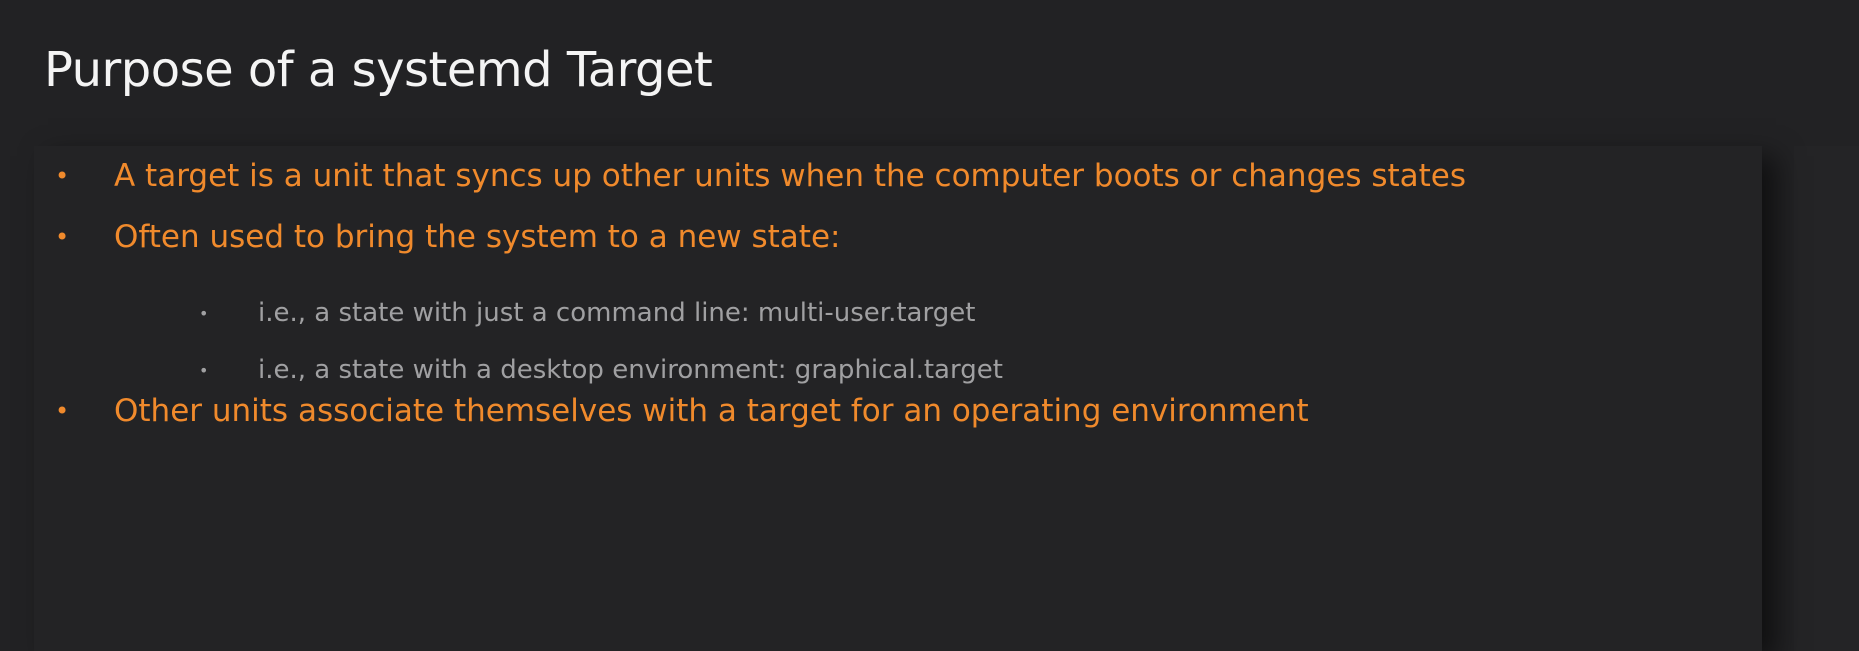 The width and height of the screenshot is (1859, 651). I want to click on side-strip, so click(1826, 398).